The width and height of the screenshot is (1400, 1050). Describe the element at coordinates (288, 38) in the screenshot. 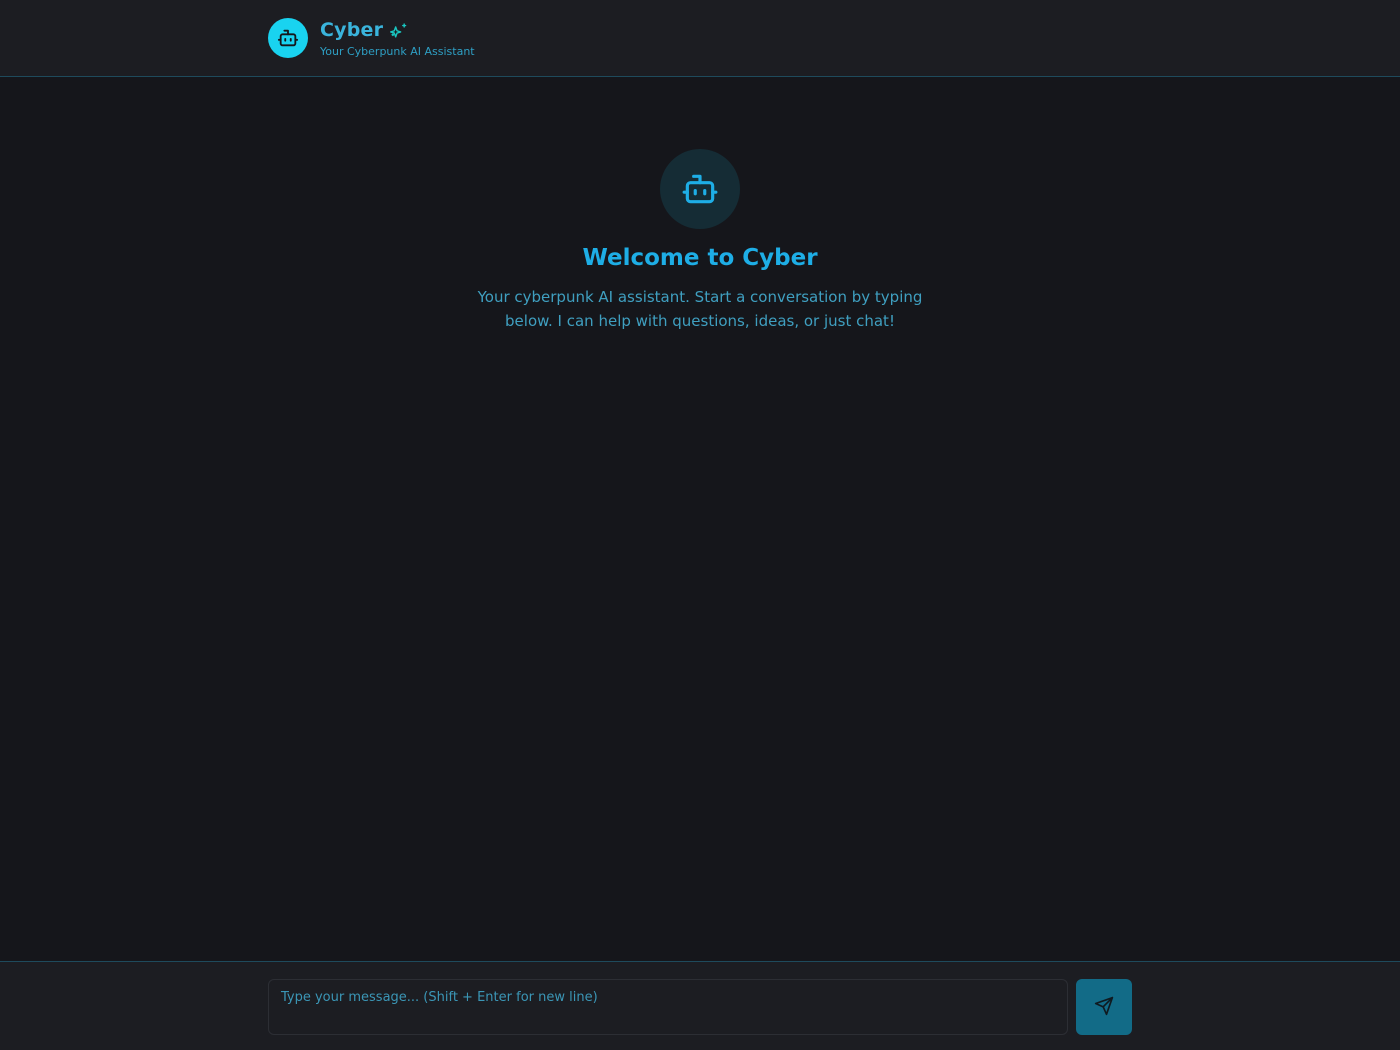

I see `bot-logo-icon` at that location.